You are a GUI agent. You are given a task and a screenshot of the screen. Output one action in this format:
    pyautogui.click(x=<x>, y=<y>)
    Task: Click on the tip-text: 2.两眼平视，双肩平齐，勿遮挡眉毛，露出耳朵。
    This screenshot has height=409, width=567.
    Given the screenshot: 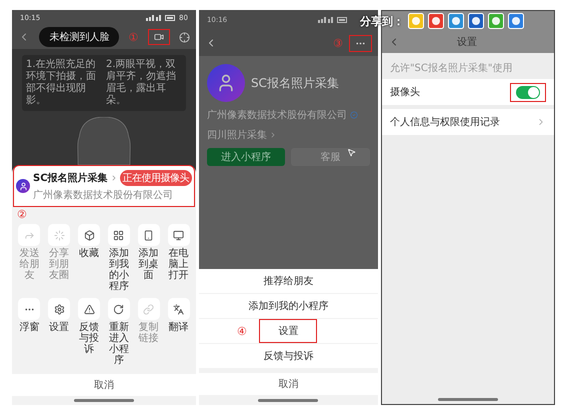 What is the action you would take?
    pyautogui.click(x=141, y=83)
    